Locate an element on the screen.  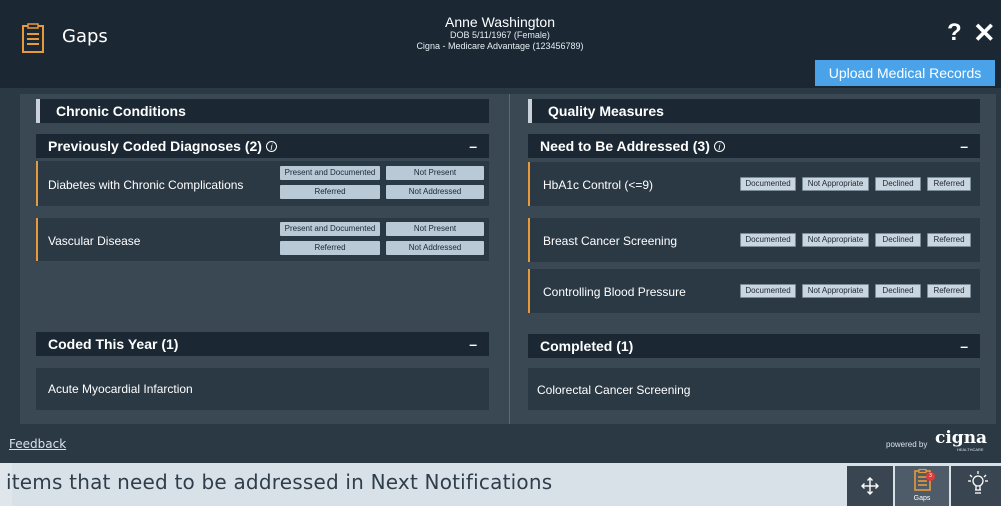
close-button: ✕ is located at coordinates (984, 33).